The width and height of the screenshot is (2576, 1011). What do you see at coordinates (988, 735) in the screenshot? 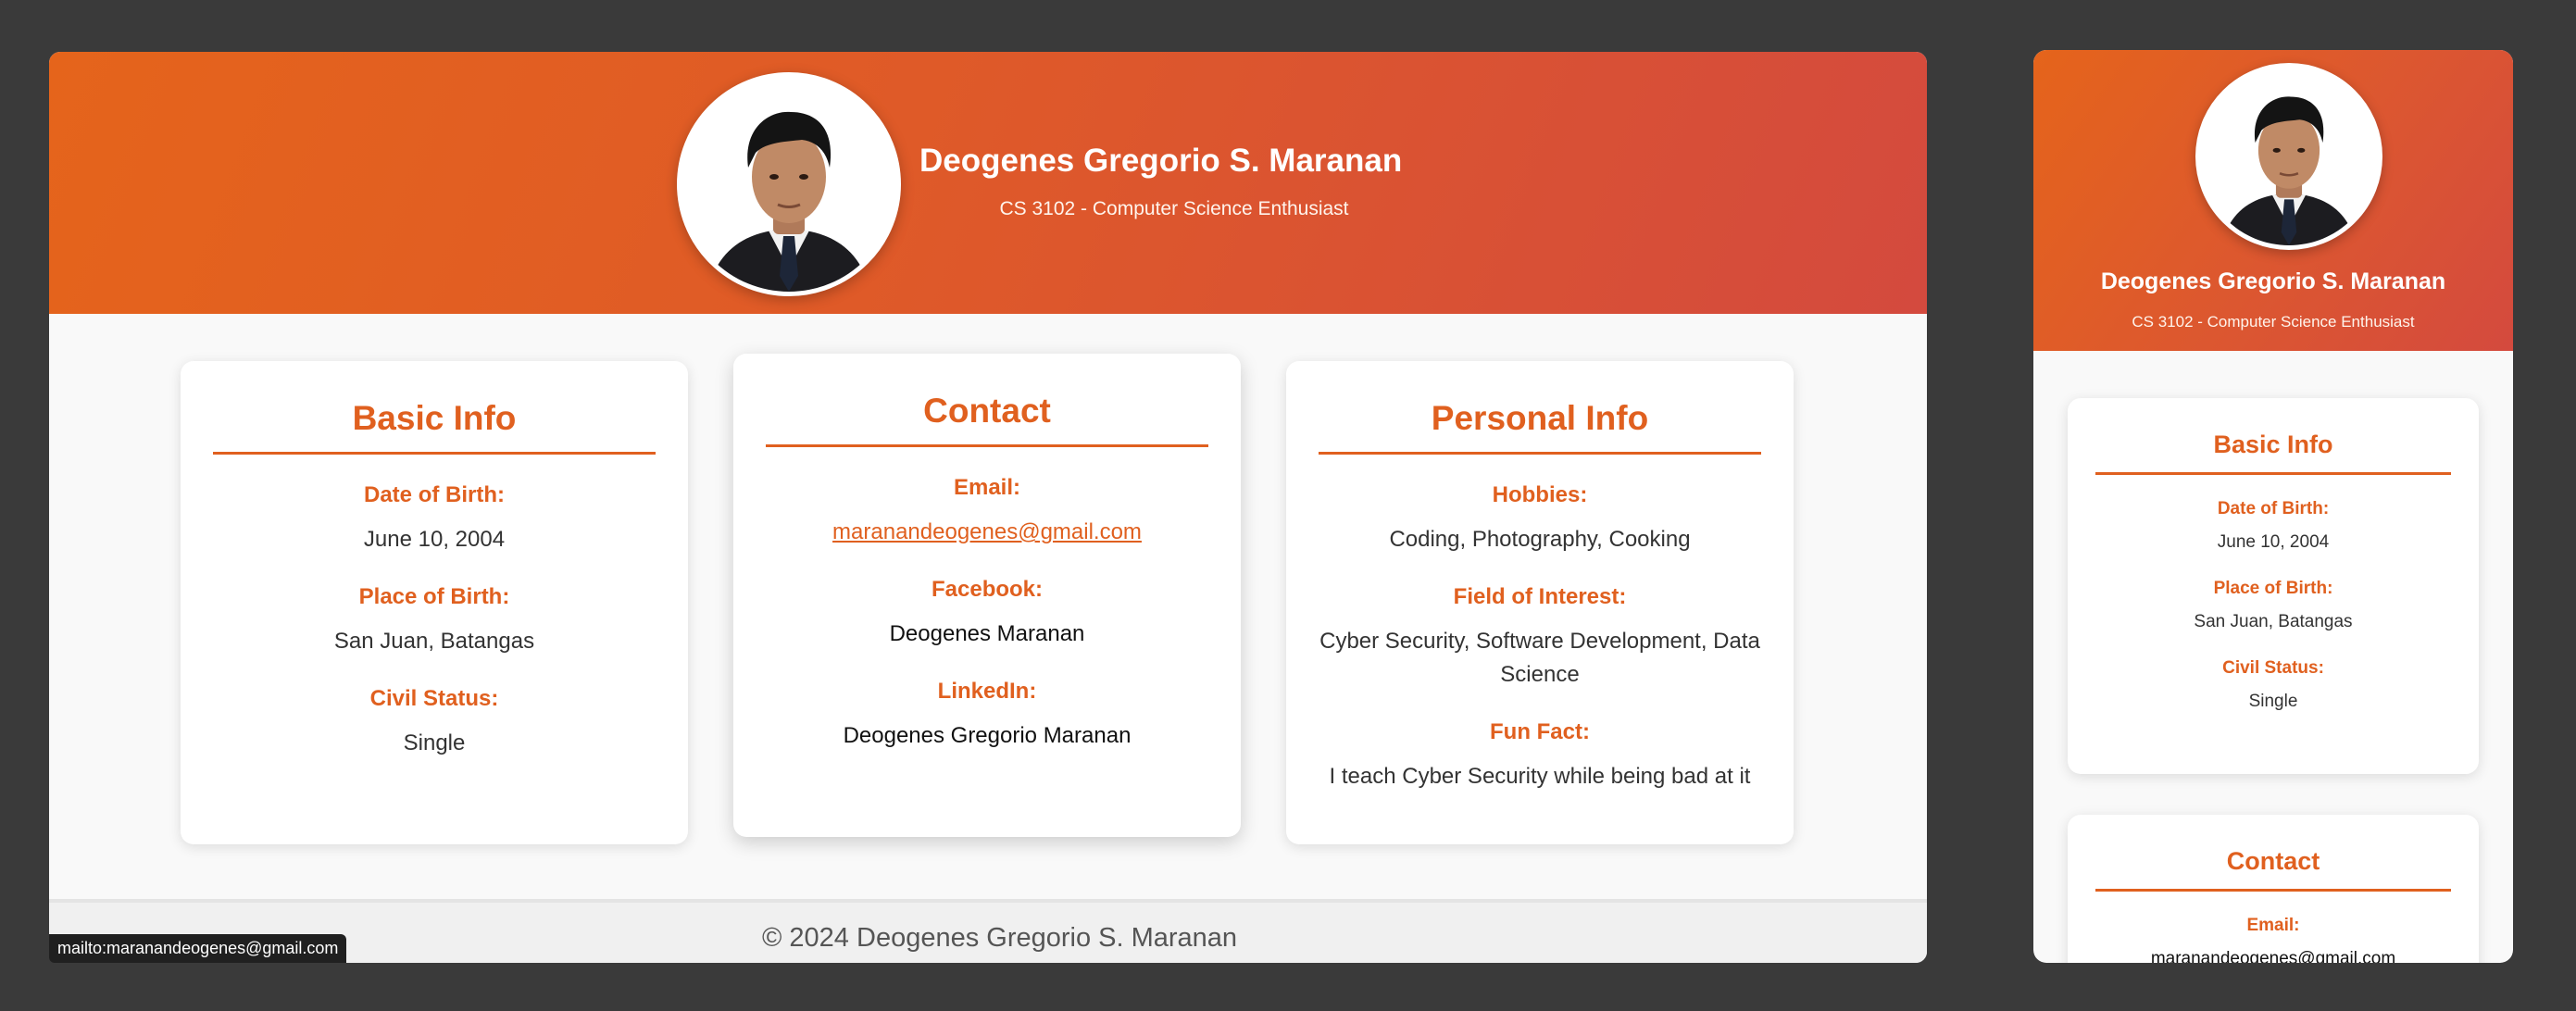
I see `linkedin-value: Deogenes Gregorio Maranan` at bounding box center [988, 735].